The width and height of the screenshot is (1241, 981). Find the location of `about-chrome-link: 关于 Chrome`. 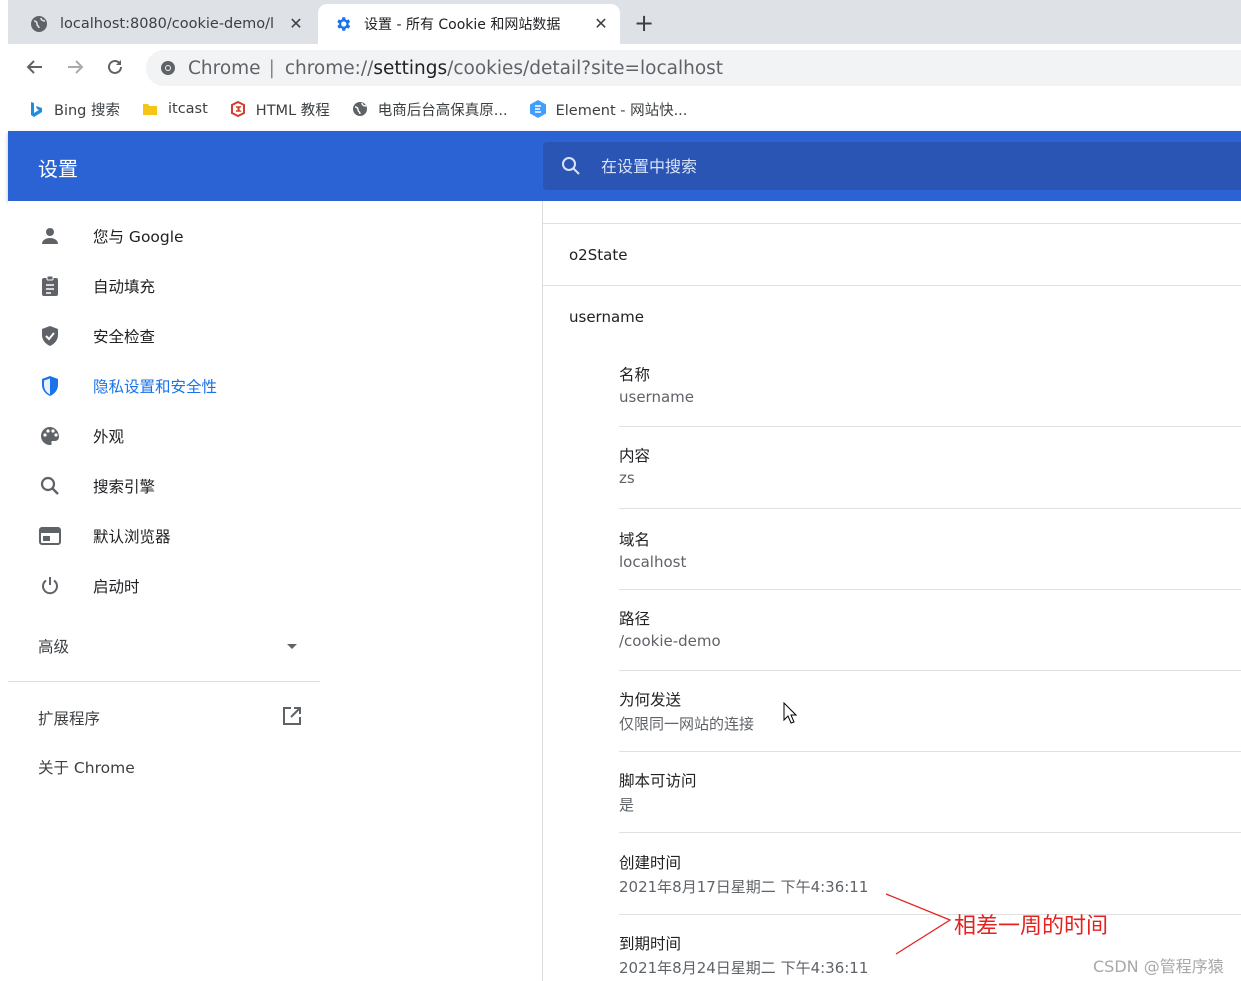

about-chrome-link: 关于 Chrome is located at coordinates (86, 767).